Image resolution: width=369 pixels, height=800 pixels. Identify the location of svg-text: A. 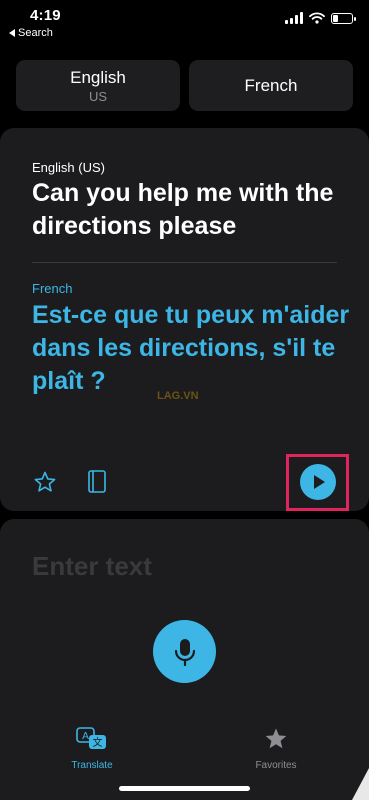
(85, 736).